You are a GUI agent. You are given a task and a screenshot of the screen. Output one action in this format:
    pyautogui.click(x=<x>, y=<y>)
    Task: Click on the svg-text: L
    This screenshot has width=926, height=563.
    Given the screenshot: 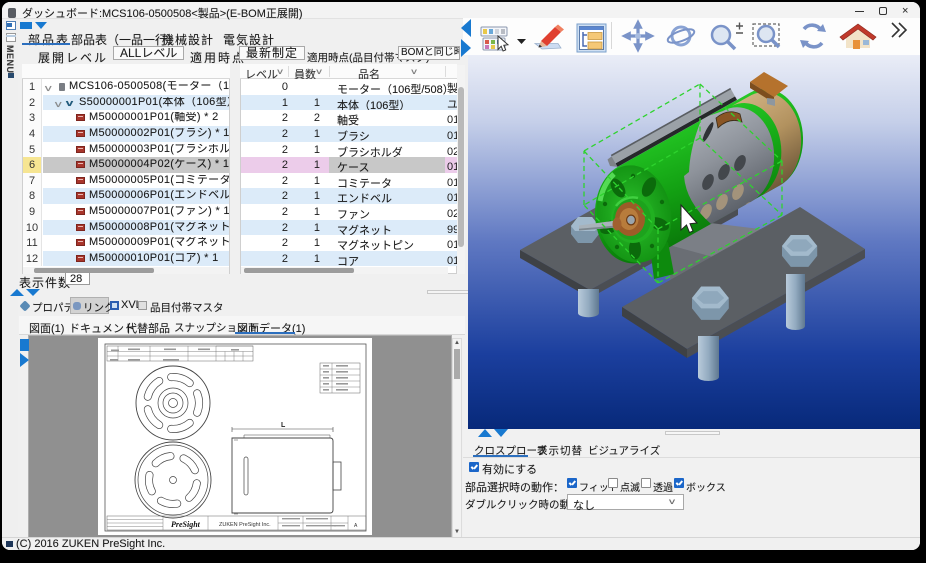 What is the action you would take?
    pyautogui.click(x=283, y=425)
    